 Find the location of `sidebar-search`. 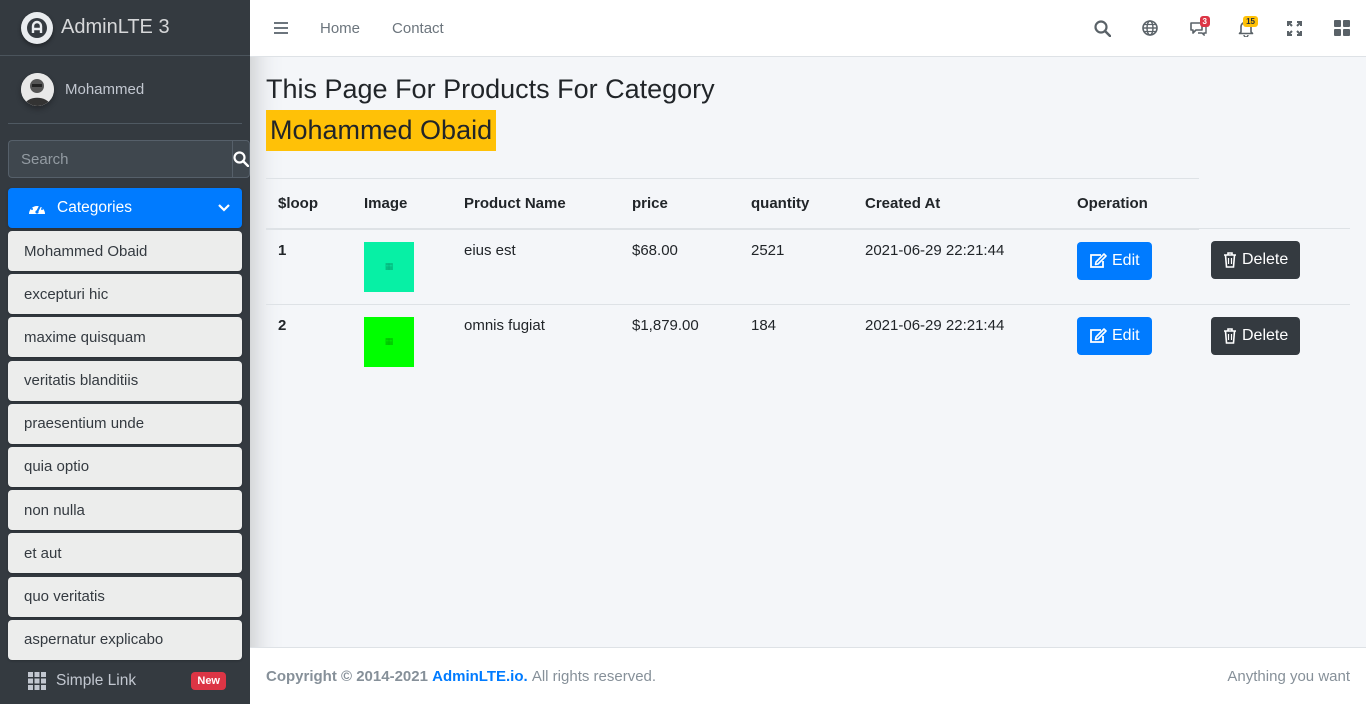

sidebar-search is located at coordinates (129, 159).